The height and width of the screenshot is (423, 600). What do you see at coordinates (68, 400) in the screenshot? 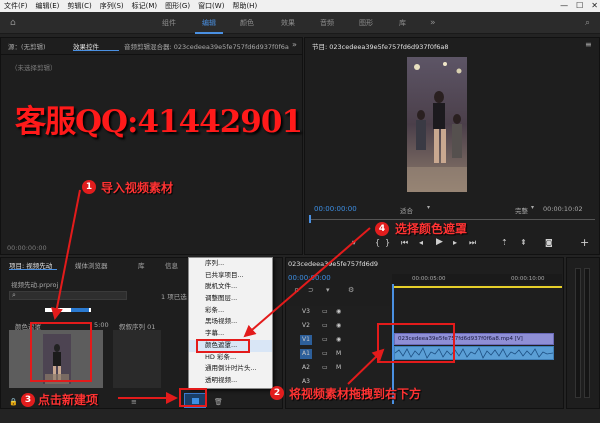
I see `callout-3-text: 点击新建项` at bounding box center [68, 400].